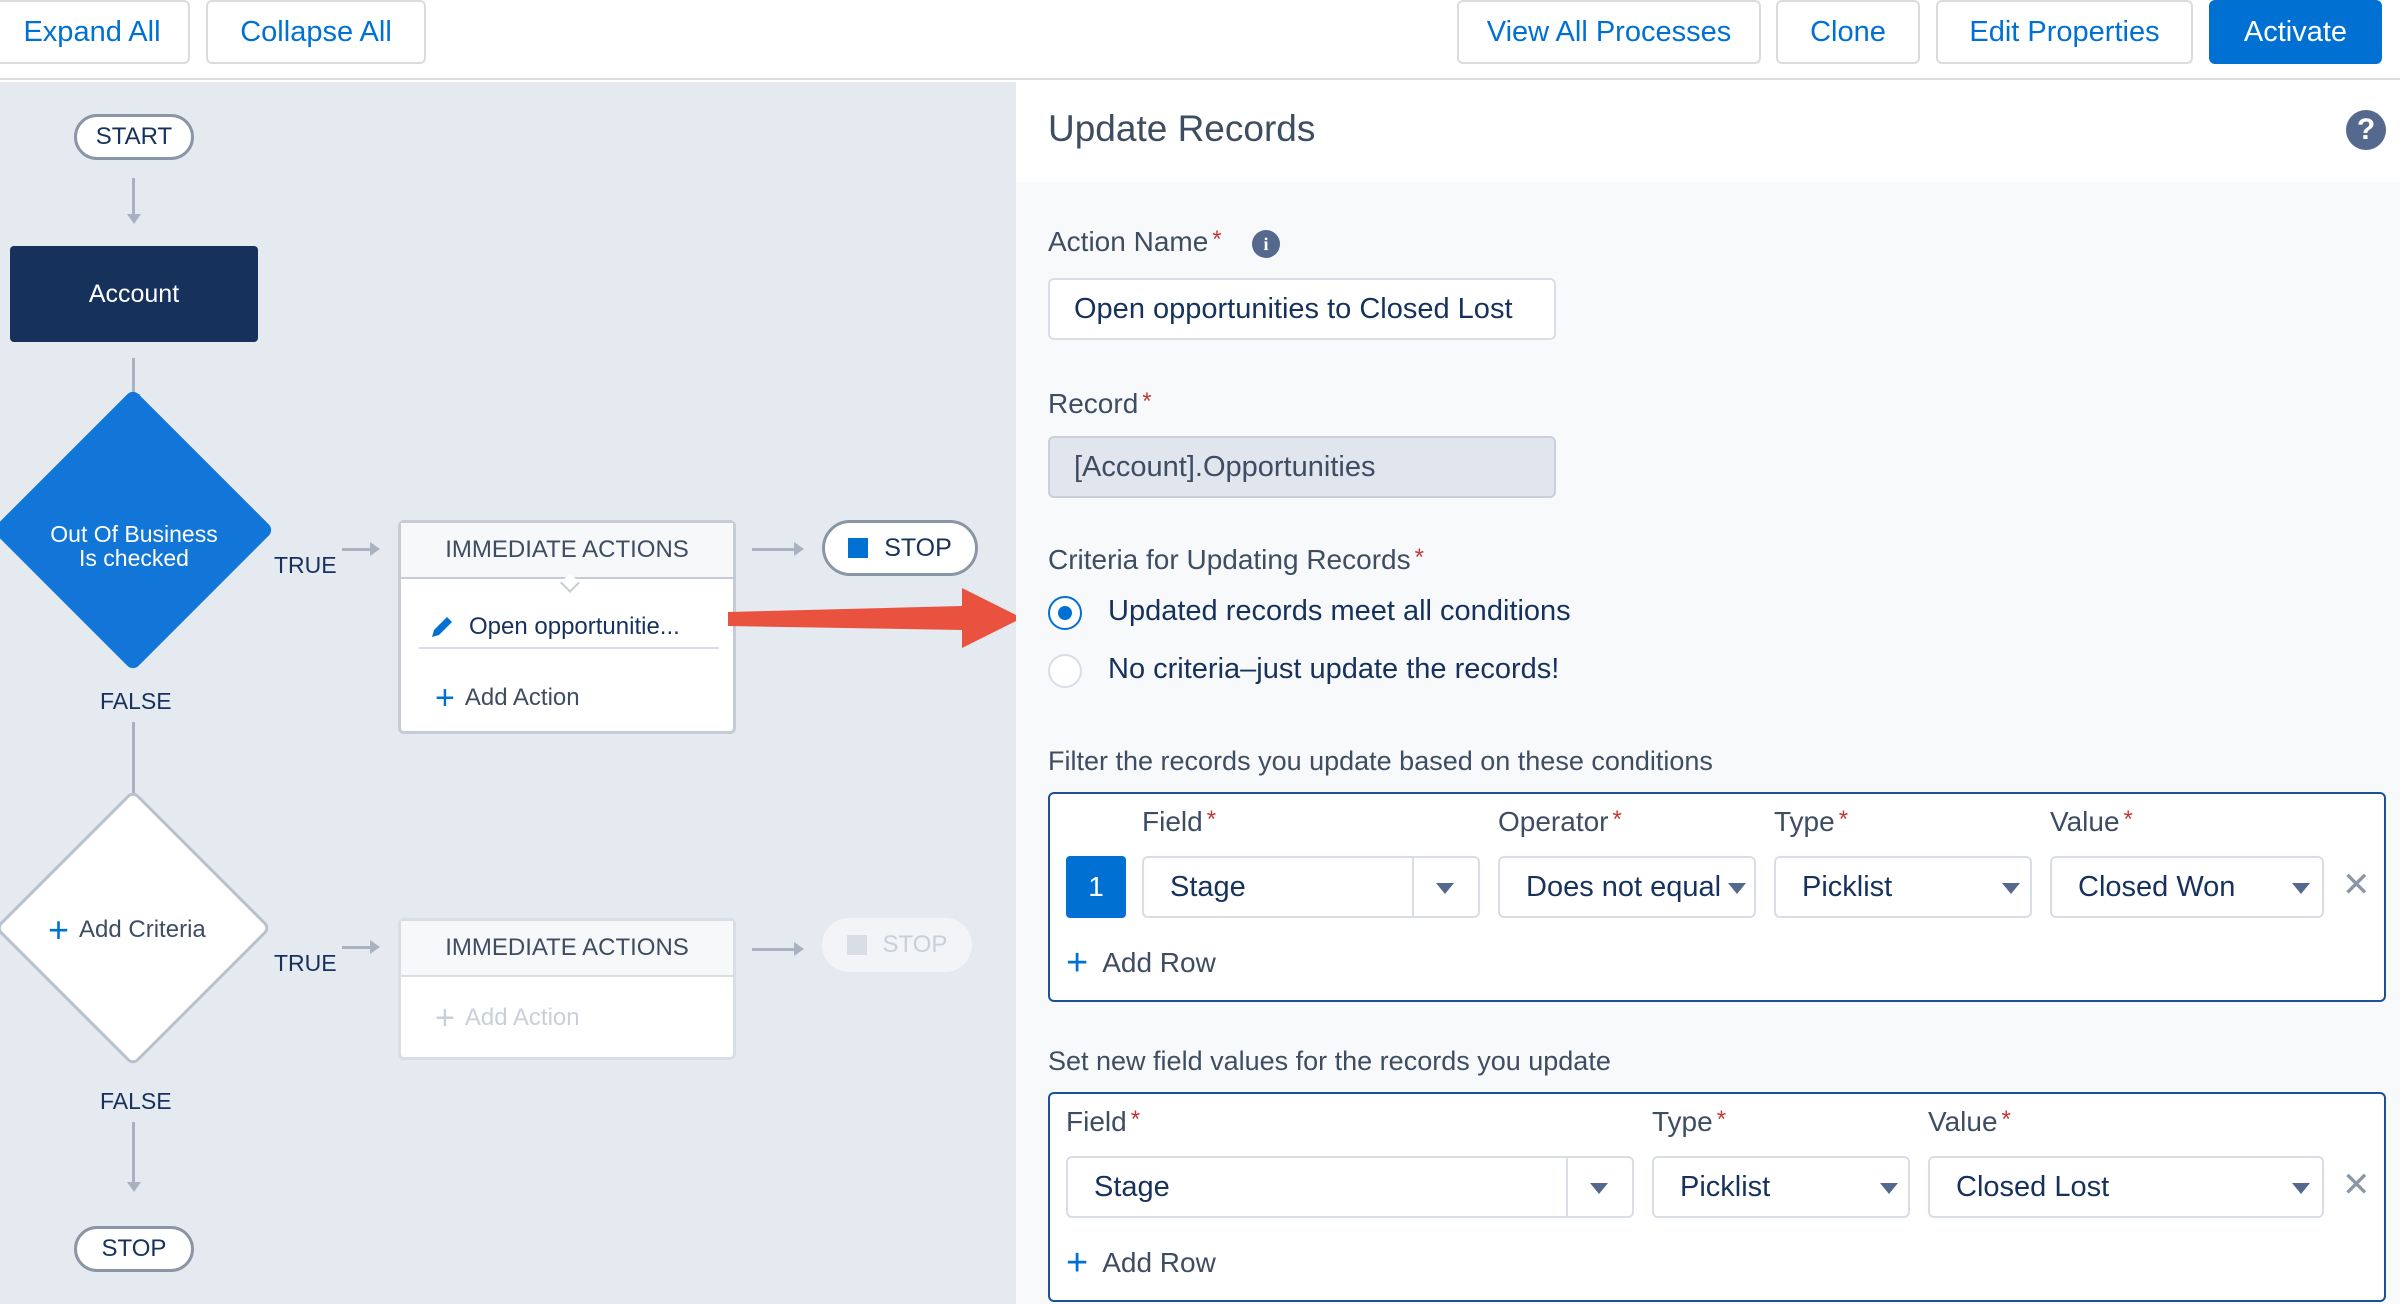 This screenshot has width=2400, height=1304. What do you see at coordinates (1132, 1186) in the screenshot?
I see `set-field-value: Stage` at bounding box center [1132, 1186].